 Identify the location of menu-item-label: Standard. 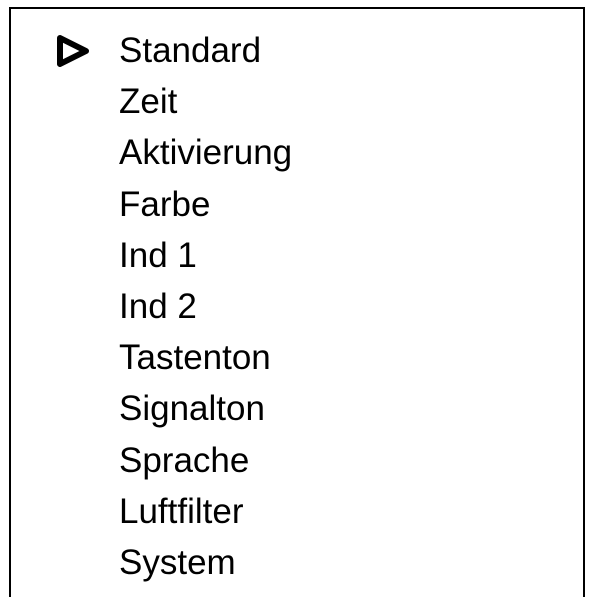
(190, 50).